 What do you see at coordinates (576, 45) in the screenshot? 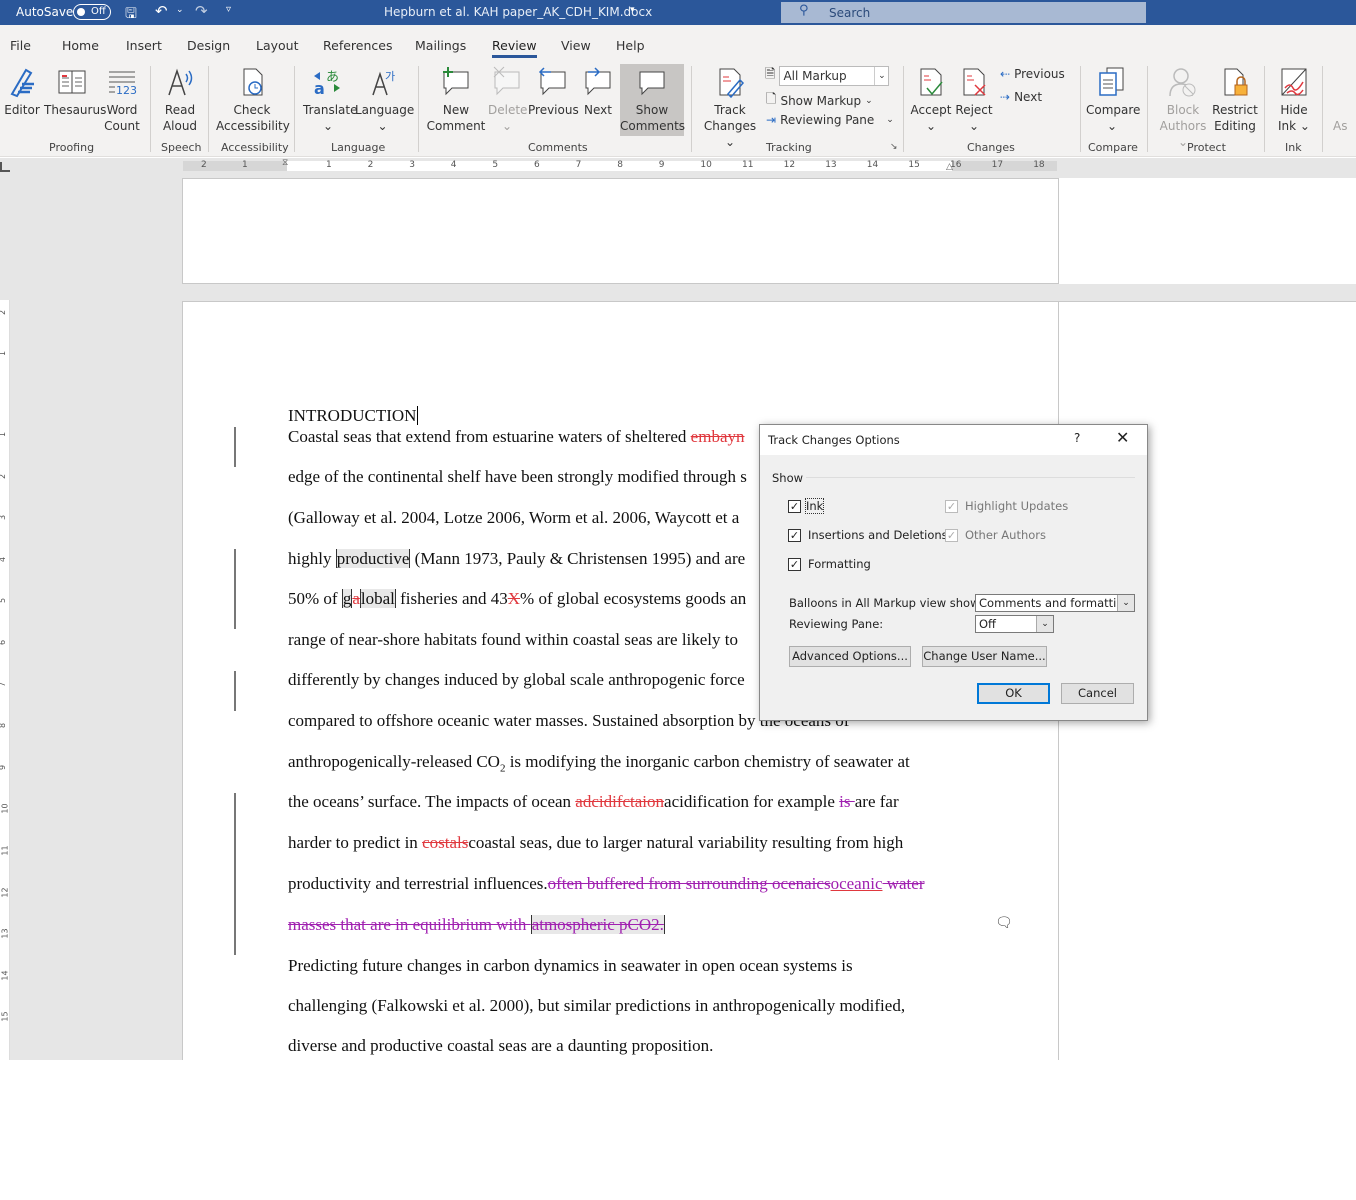
I see `tab-view: View` at bounding box center [576, 45].